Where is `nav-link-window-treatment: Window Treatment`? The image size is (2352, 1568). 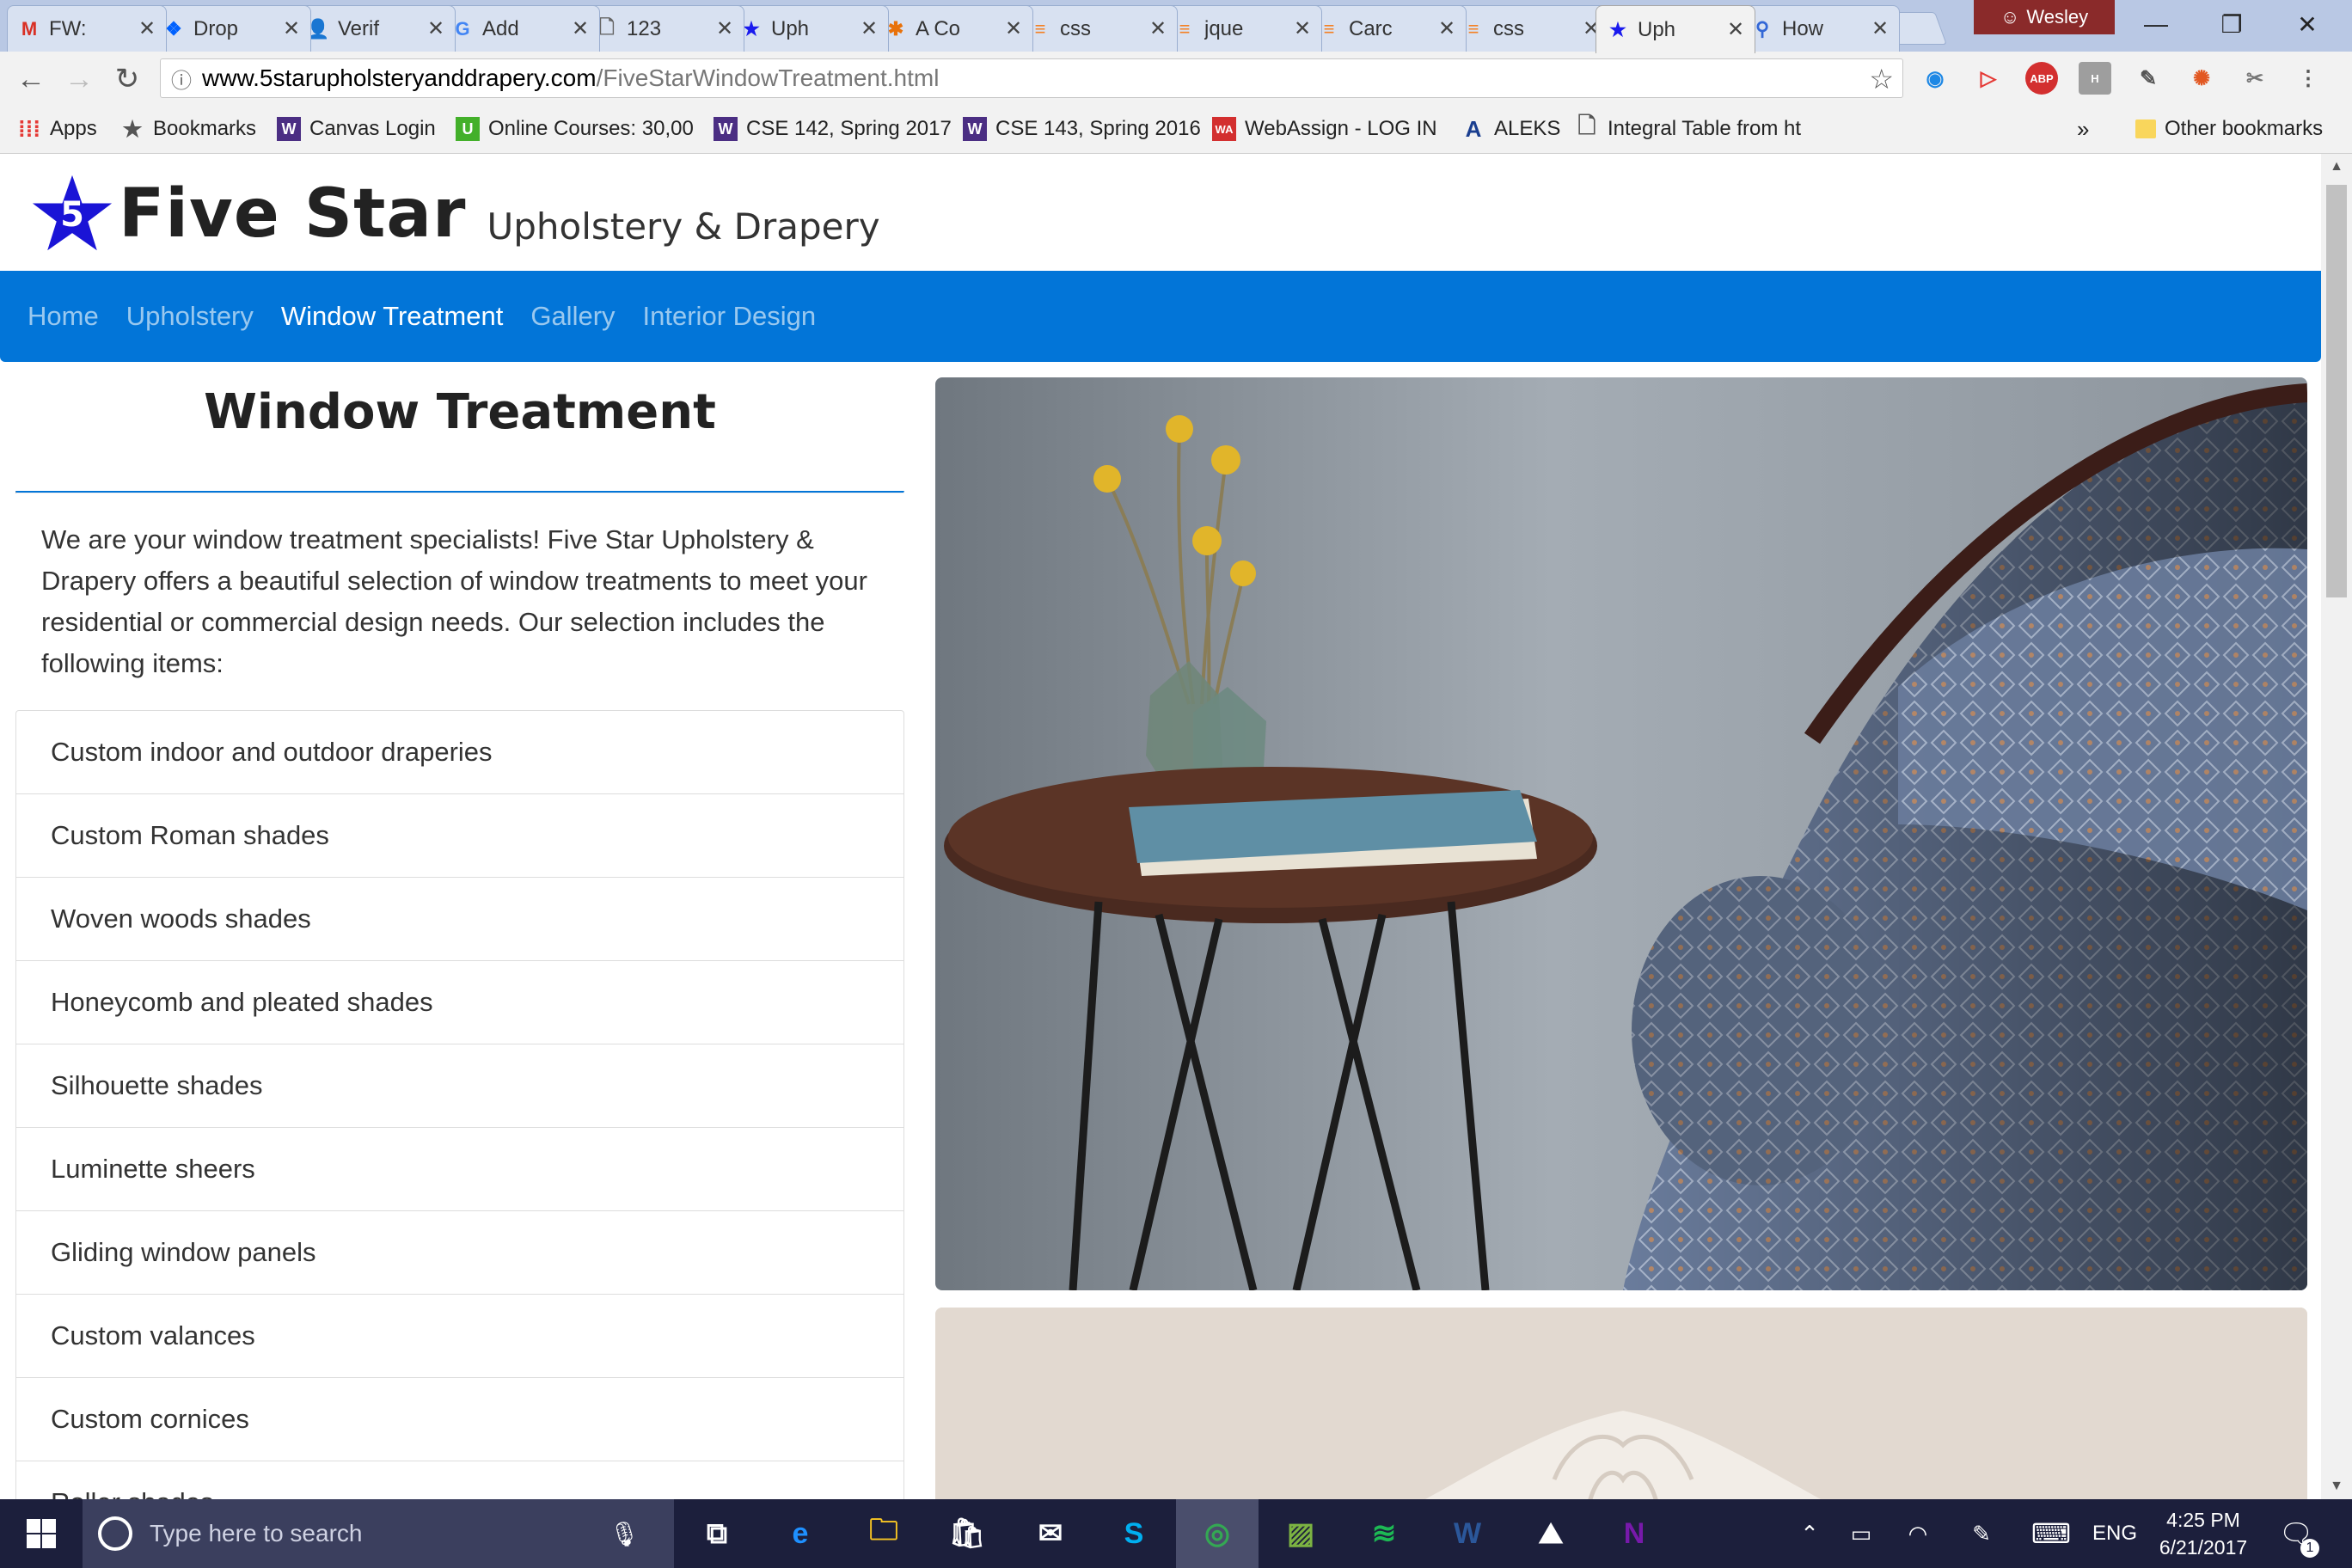 nav-link-window-treatment: Window Treatment is located at coordinates (392, 316).